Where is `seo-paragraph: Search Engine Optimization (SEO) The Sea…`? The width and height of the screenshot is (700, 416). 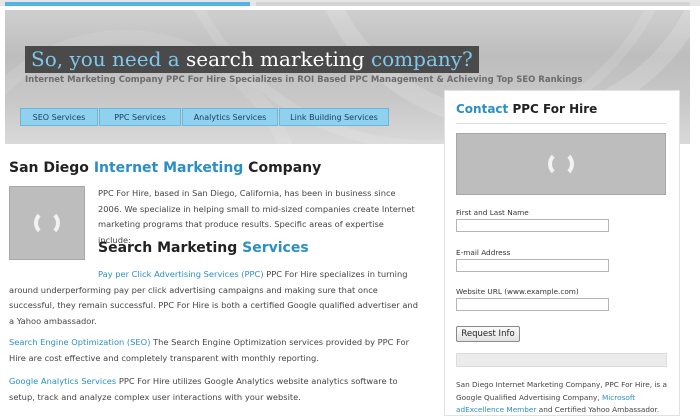 seo-paragraph: Search Engine Optimization (SEO) The Sea… is located at coordinates (216, 350).